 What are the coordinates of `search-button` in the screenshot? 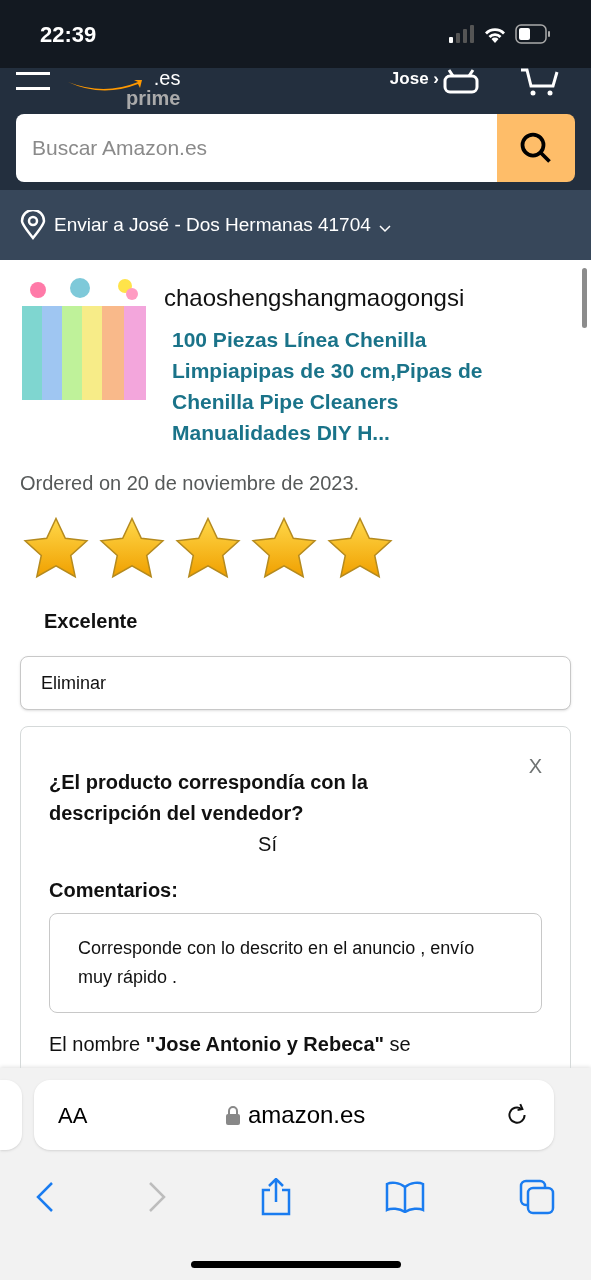 It's located at (536, 148).